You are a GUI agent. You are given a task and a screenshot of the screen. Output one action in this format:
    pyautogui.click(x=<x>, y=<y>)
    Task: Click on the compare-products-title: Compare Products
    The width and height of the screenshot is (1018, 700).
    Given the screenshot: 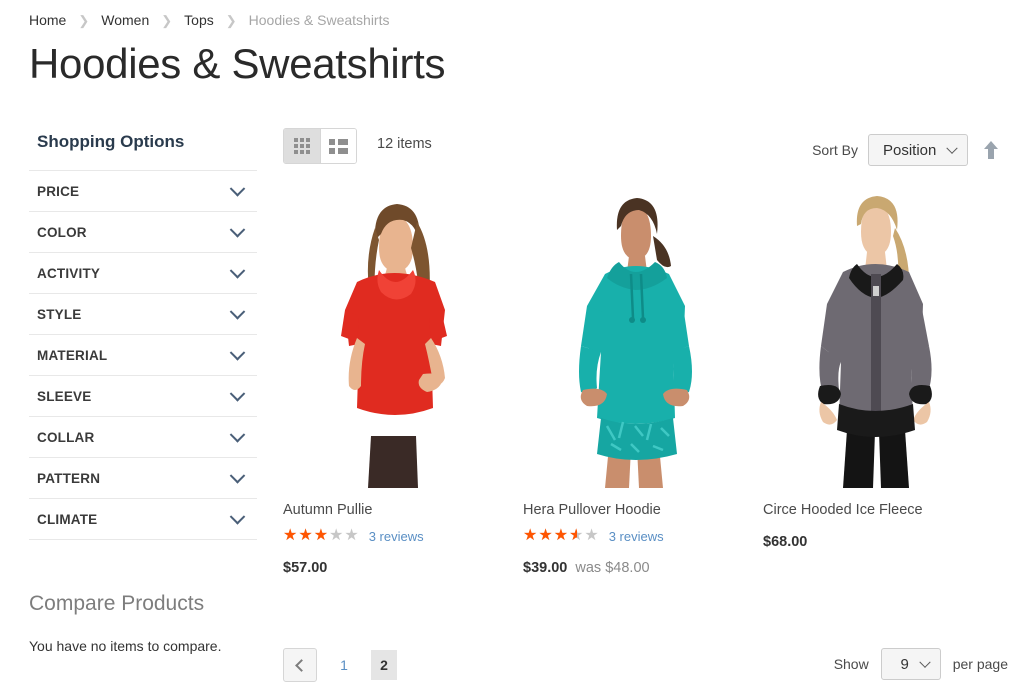 What is the action you would take?
    pyautogui.click(x=117, y=603)
    